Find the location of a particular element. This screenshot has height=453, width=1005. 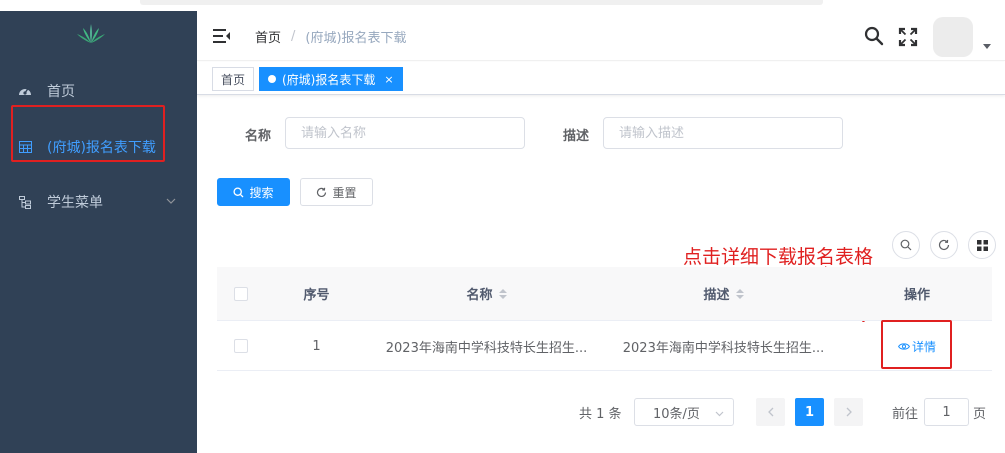

refresh-button is located at coordinates (944, 245).